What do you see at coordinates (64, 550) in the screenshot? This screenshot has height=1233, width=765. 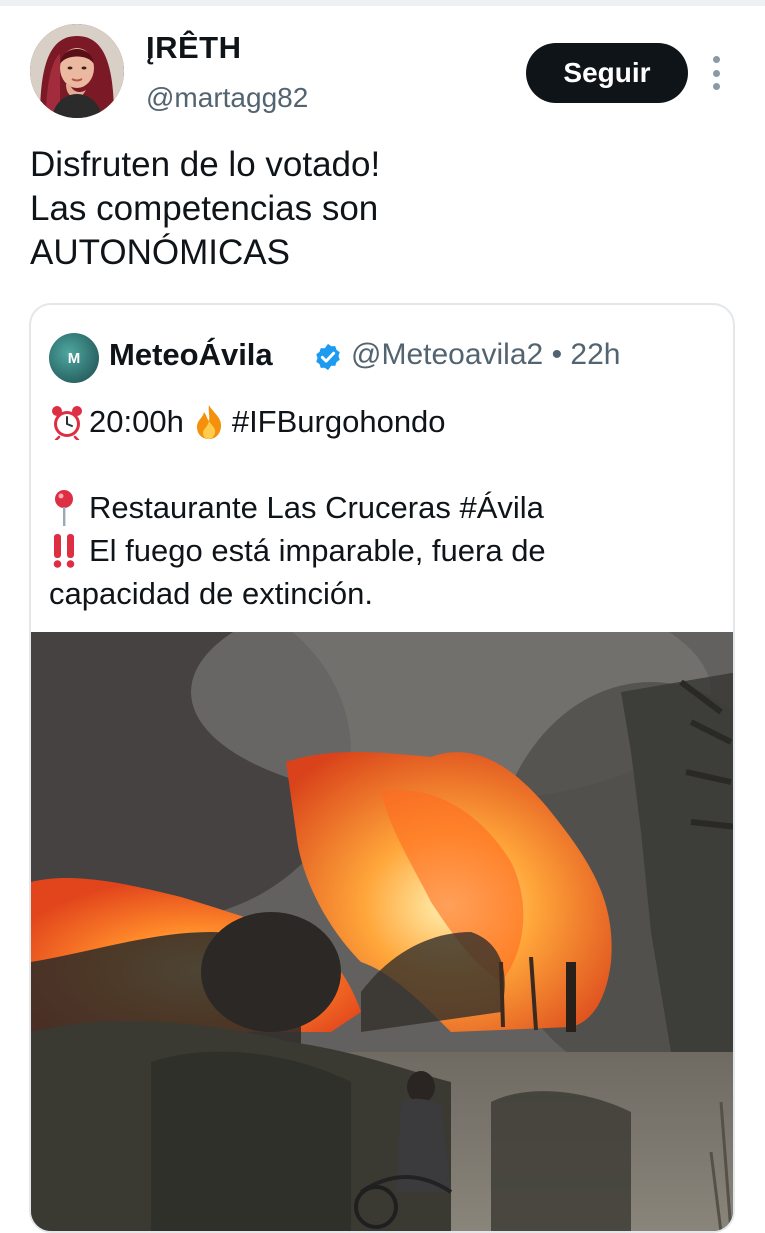 I see `double-exclamation-icon` at bounding box center [64, 550].